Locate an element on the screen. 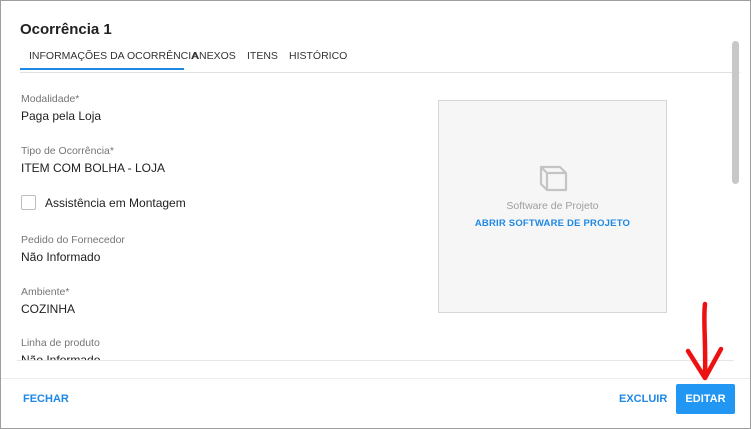 This screenshot has height=429, width=751. assistencia-checkbox-row: Assistência em Montagem is located at coordinates (103, 202).